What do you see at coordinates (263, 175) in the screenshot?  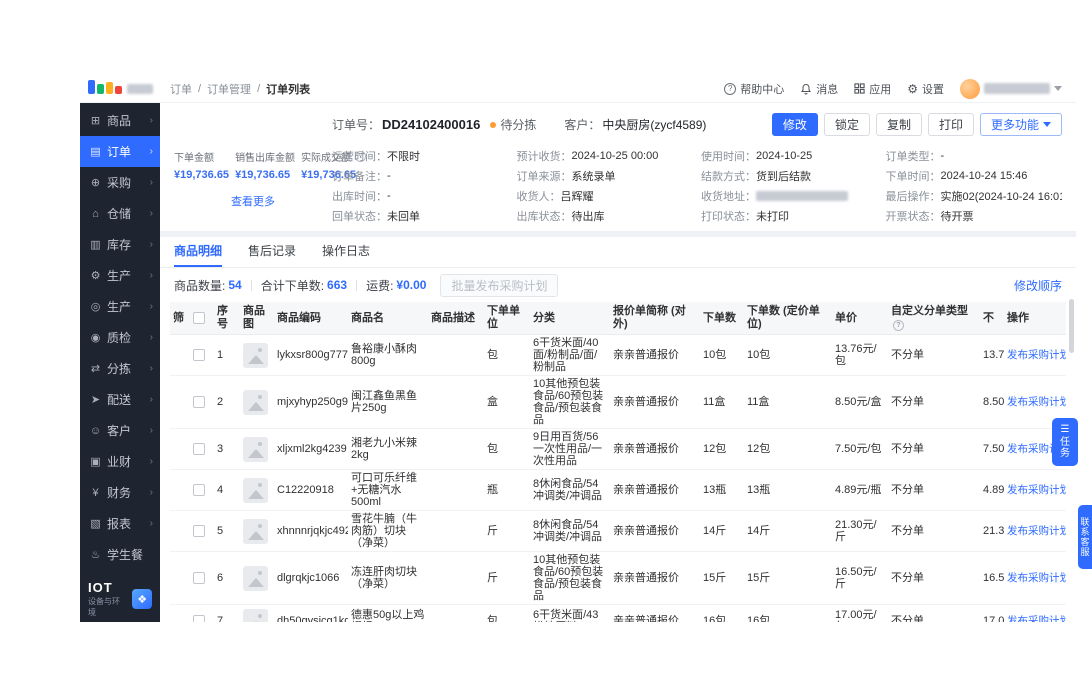 I see `stat-value: ¥19,736.65` at bounding box center [263, 175].